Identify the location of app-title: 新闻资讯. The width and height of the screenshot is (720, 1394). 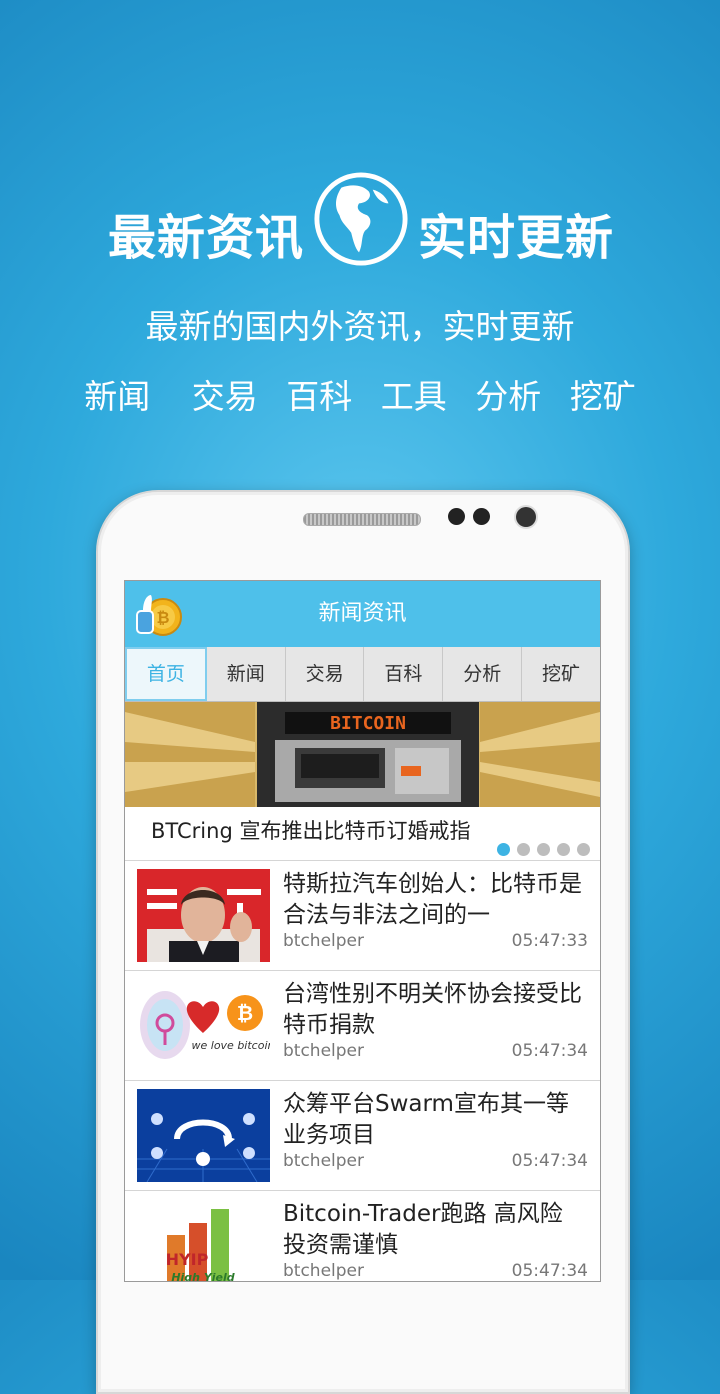
(362, 613).